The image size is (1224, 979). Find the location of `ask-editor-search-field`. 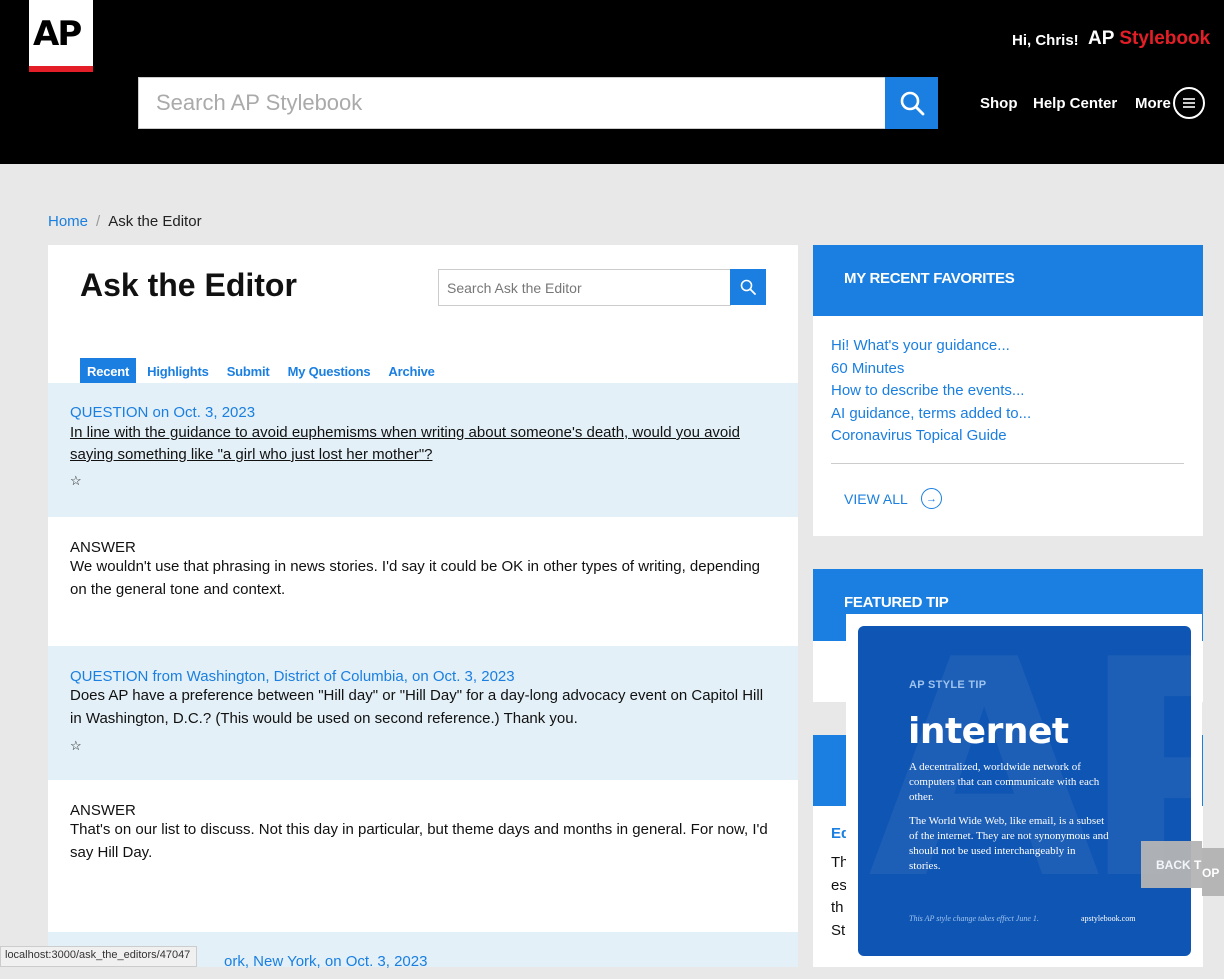

ask-editor-search-field is located at coordinates (584, 287).